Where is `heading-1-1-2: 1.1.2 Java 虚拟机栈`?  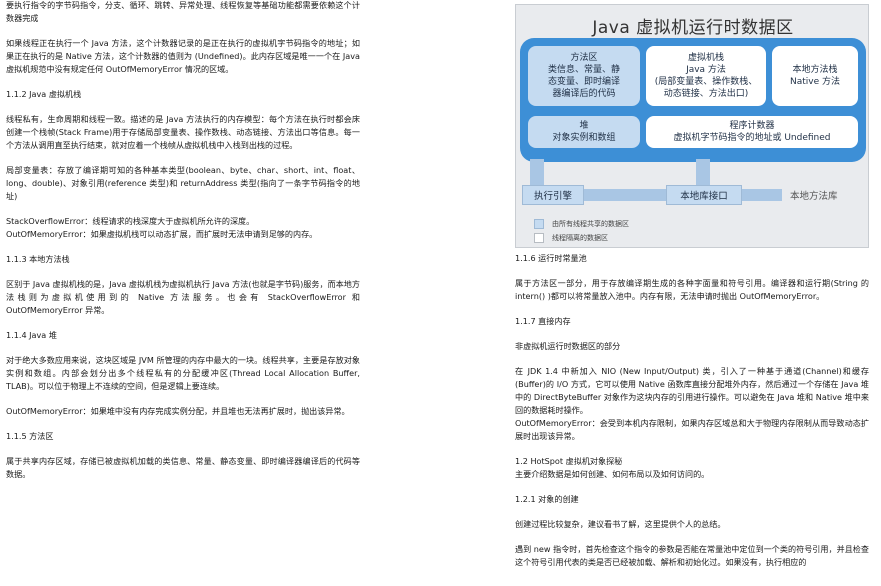 heading-1-1-2: 1.1.2 Java 虚拟机栈 is located at coordinates (44, 94).